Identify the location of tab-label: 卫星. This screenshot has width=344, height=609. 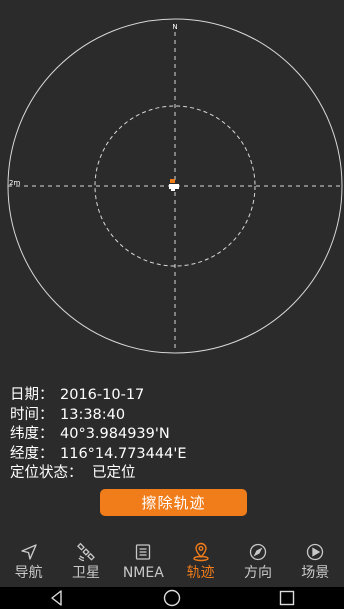
(85, 573).